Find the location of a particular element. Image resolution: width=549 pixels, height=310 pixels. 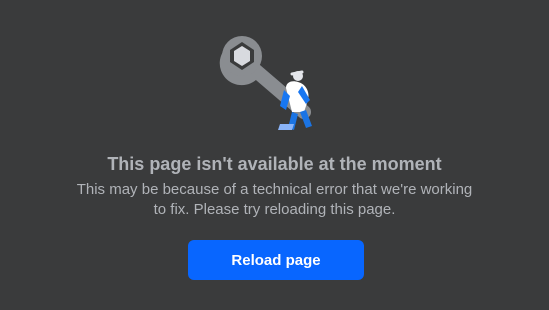

reload-page-button: Reload page is located at coordinates (276, 260).